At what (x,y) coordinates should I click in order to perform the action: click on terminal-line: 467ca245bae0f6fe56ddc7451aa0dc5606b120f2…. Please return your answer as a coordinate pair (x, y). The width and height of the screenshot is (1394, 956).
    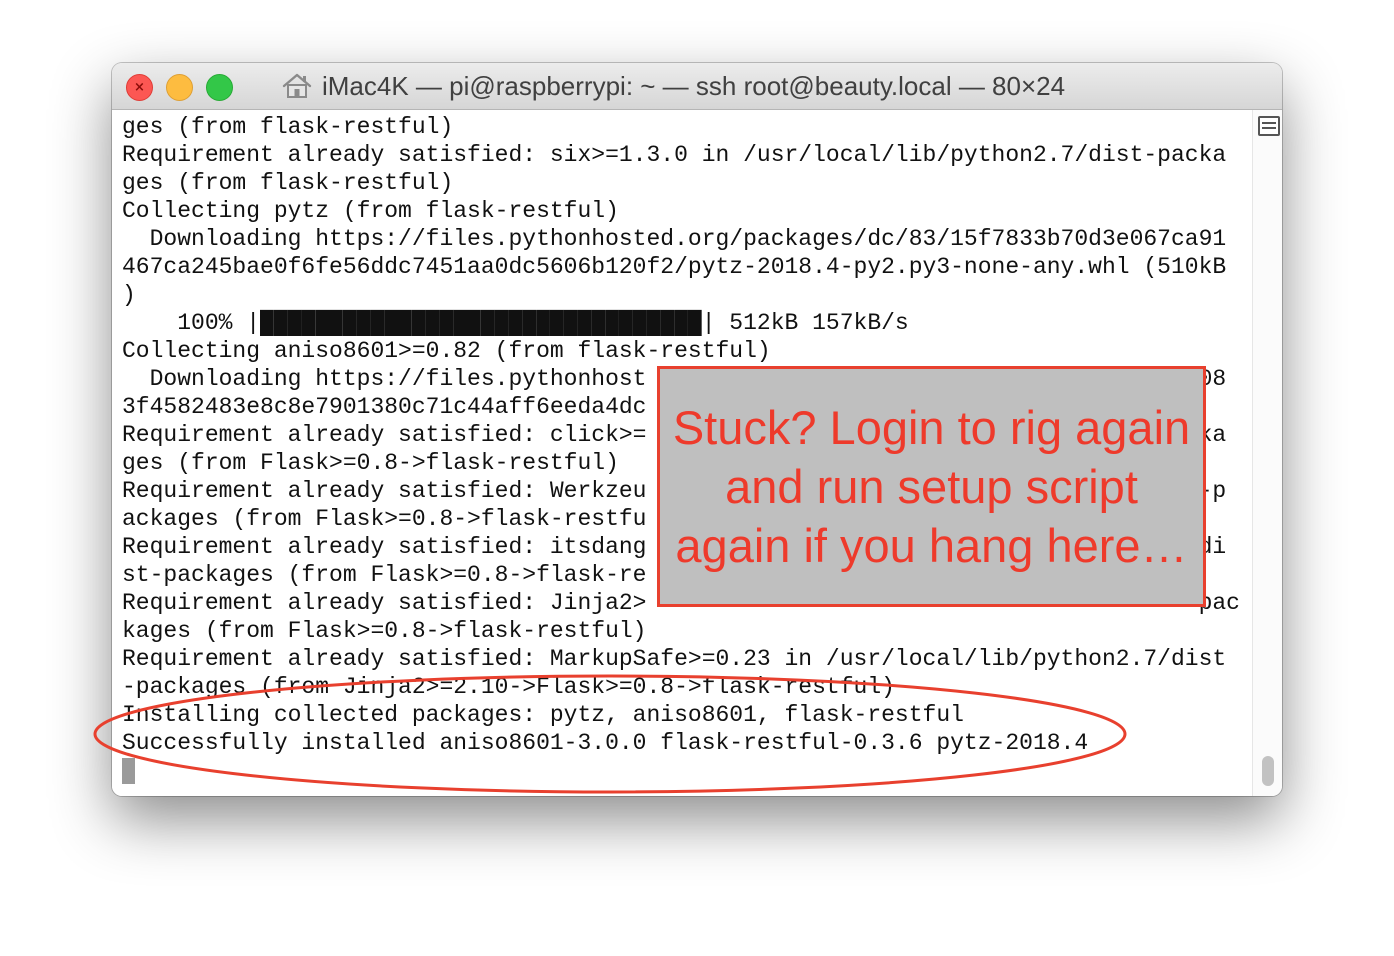
    Looking at the image, I should click on (674, 267).